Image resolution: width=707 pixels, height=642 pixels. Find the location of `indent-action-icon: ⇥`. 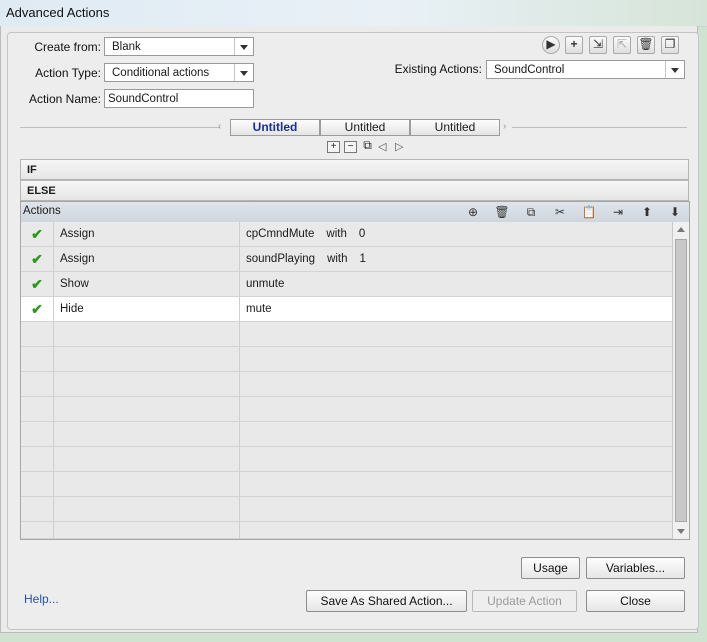

indent-action-icon: ⇥ is located at coordinates (618, 212).